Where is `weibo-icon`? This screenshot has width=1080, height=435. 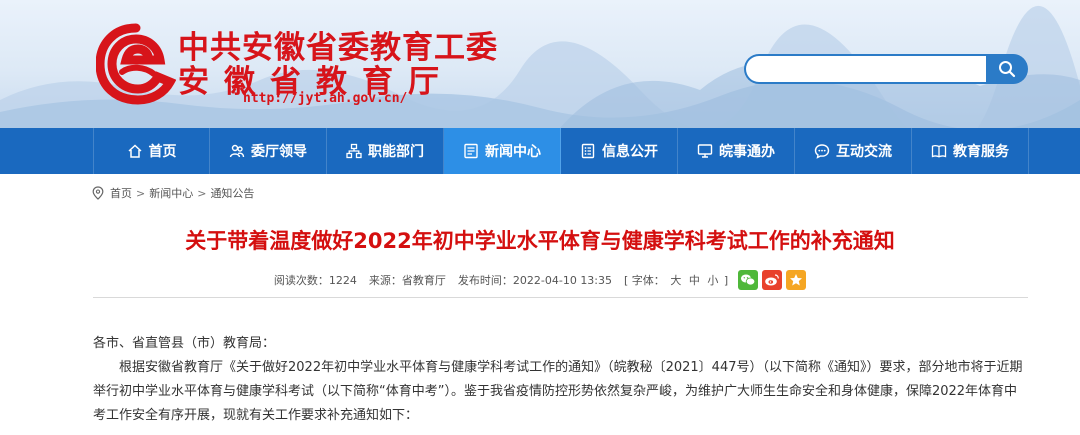 weibo-icon is located at coordinates (772, 280).